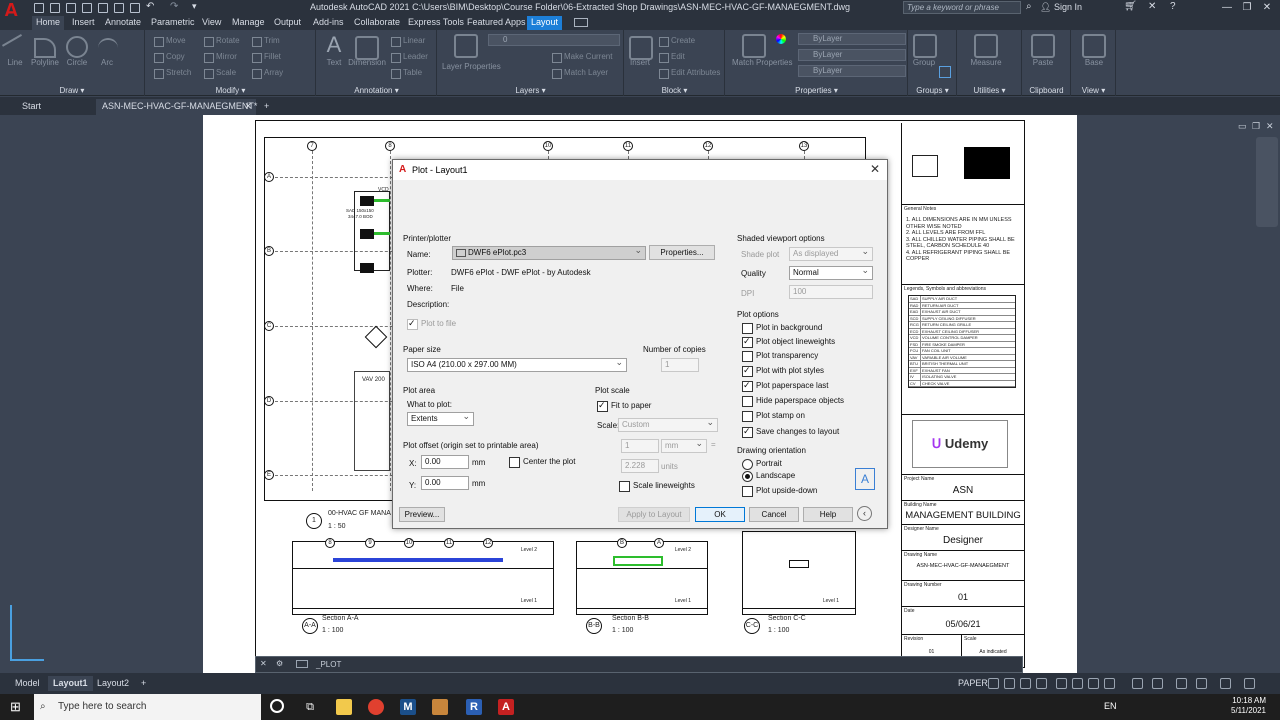 The width and height of the screenshot is (1280, 720). Describe the element at coordinates (113, 683) in the screenshot. I see `tab-layout2: Layout2` at that location.